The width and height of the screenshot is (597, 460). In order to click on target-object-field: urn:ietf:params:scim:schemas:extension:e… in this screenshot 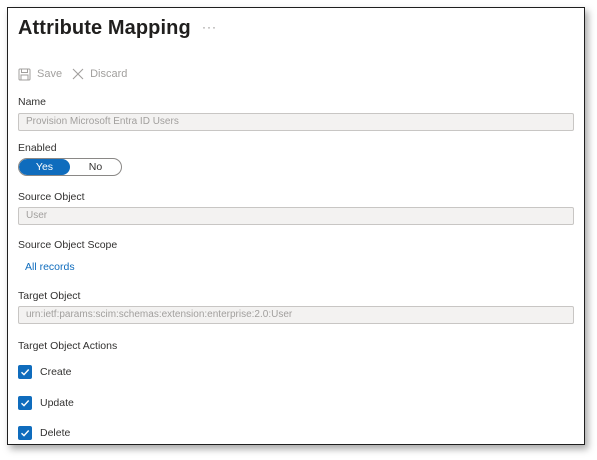, I will do `click(296, 315)`.